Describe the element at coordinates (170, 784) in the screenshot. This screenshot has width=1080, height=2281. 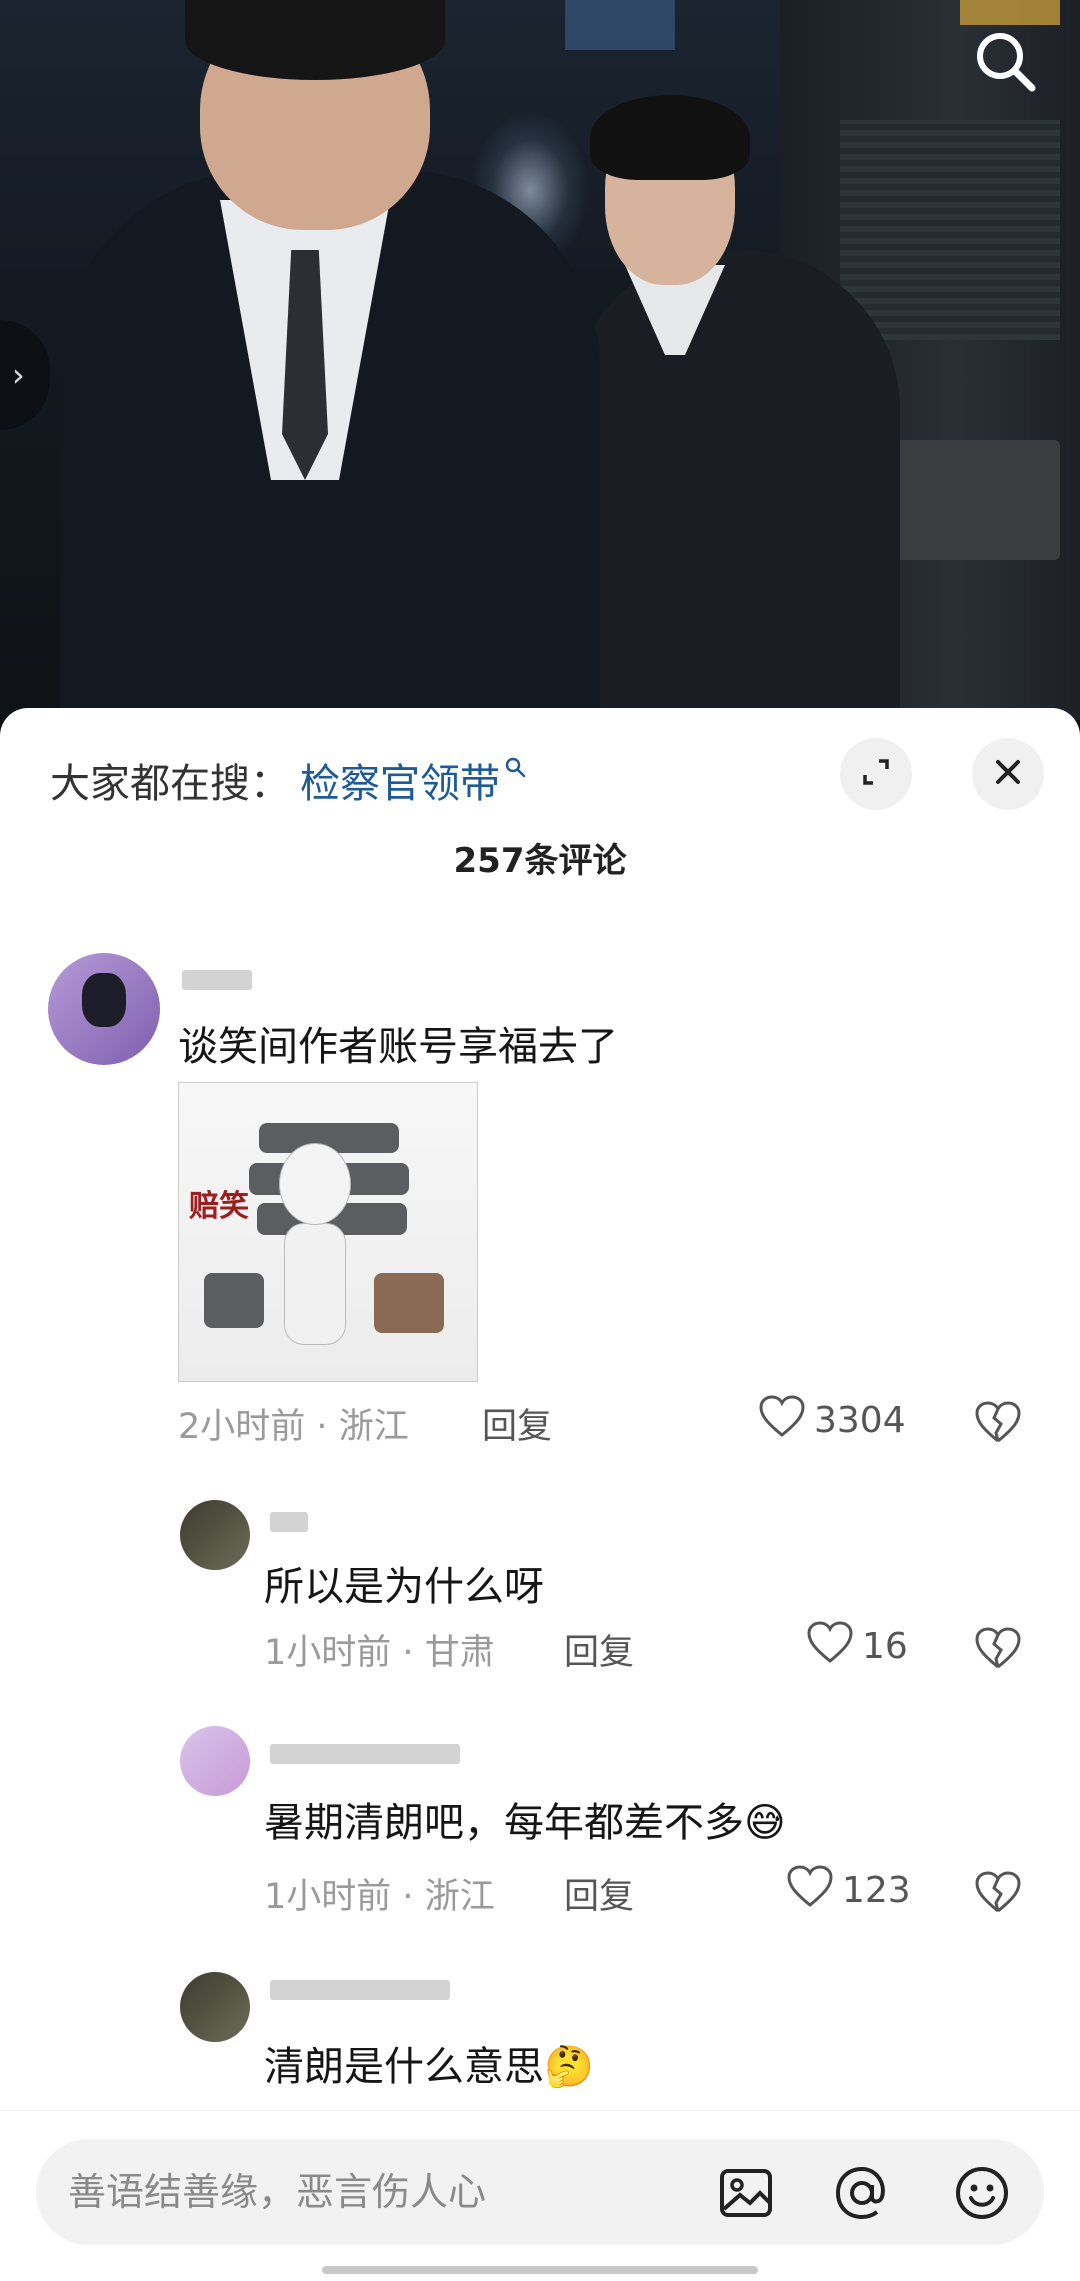
I see `hot-search-prefix: 大家都在搜：` at that location.